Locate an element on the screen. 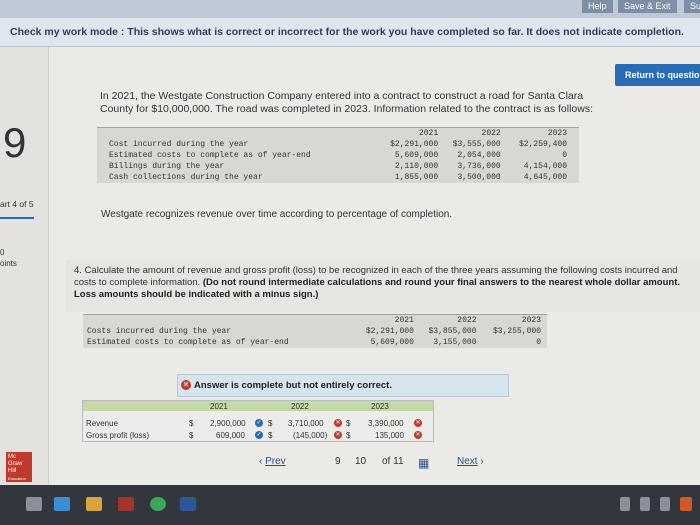 This screenshot has height=525, width=700. next-label: Next is located at coordinates (467, 461).